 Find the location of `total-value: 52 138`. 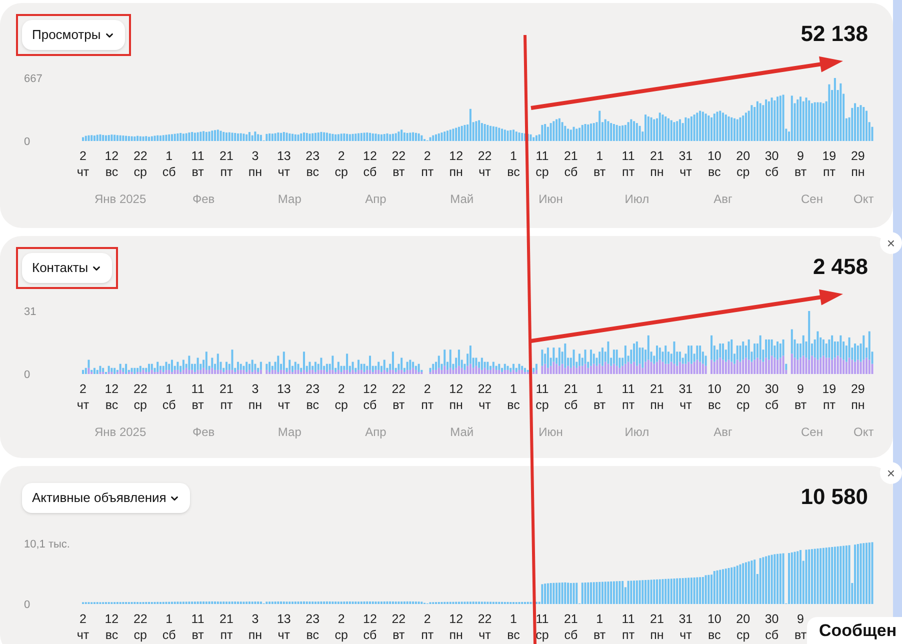

total-value: 52 138 is located at coordinates (834, 34).